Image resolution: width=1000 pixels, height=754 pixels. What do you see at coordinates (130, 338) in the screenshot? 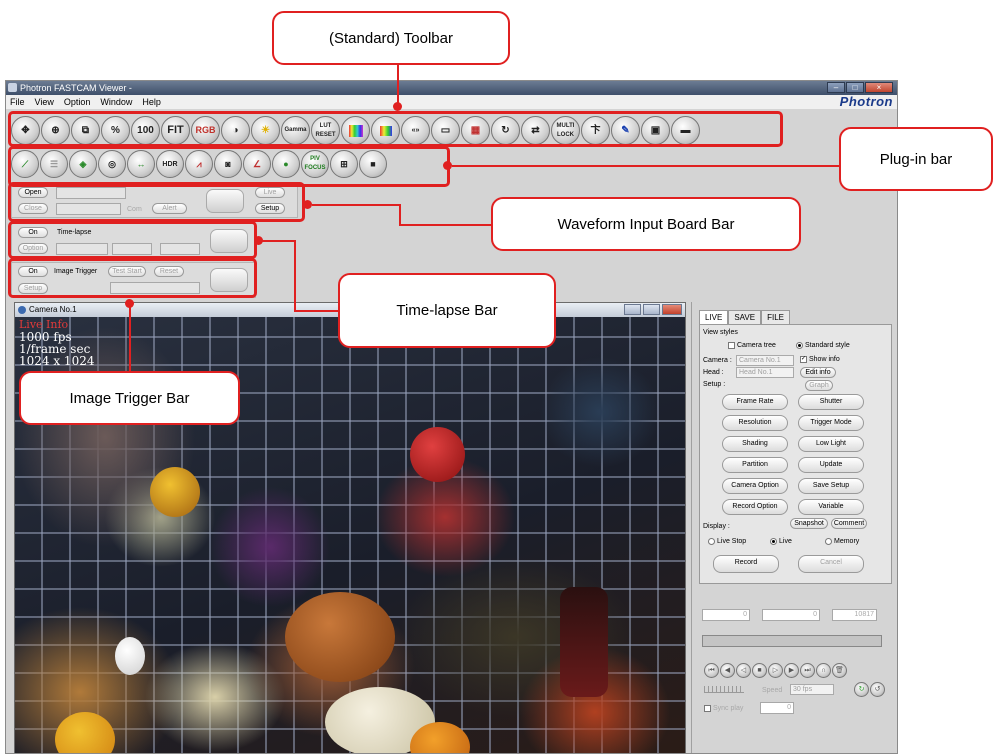
I see `trigger-connector` at bounding box center [130, 338].